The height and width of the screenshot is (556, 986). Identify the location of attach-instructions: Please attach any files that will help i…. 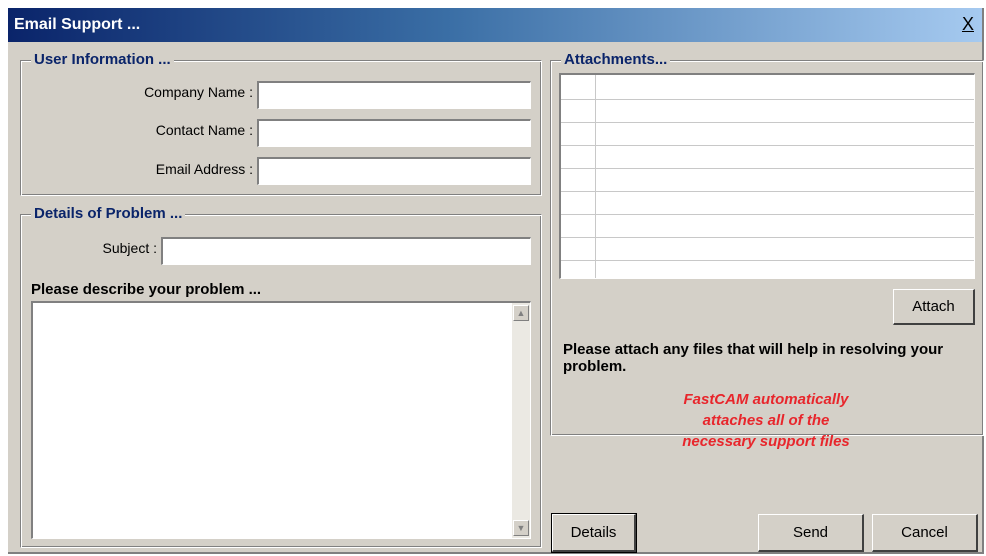
(753, 358).